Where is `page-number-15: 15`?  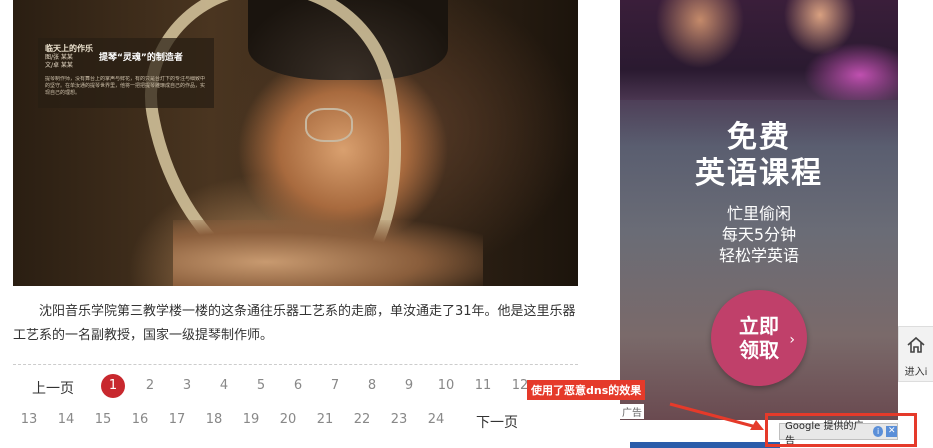 page-number-15: 15 is located at coordinates (103, 420).